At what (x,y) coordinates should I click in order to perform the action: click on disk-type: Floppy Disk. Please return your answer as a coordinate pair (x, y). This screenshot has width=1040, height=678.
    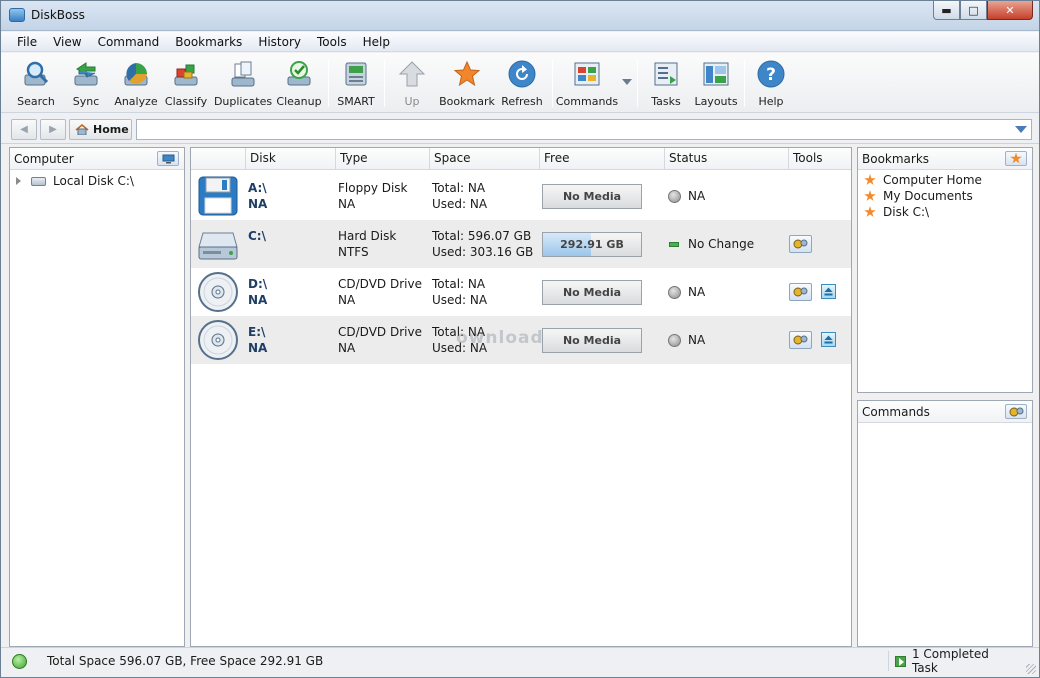
    Looking at the image, I should click on (373, 188).